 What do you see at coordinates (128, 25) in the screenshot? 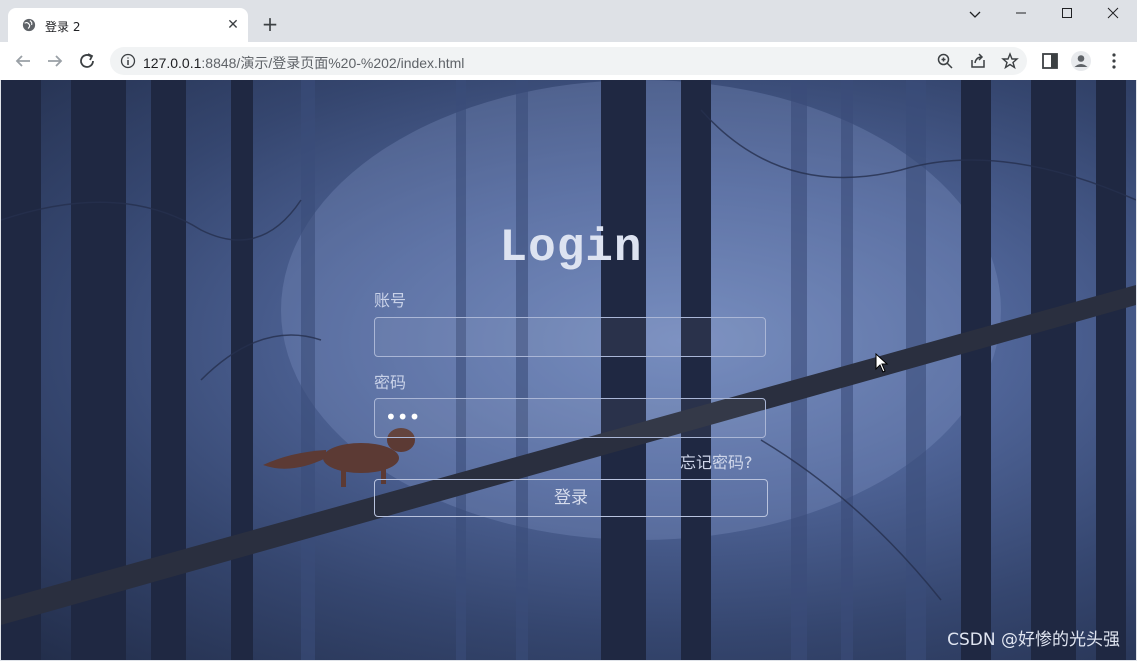
I see `browser-tab: 登录 2 ✕` at bounding box center [128, 25].